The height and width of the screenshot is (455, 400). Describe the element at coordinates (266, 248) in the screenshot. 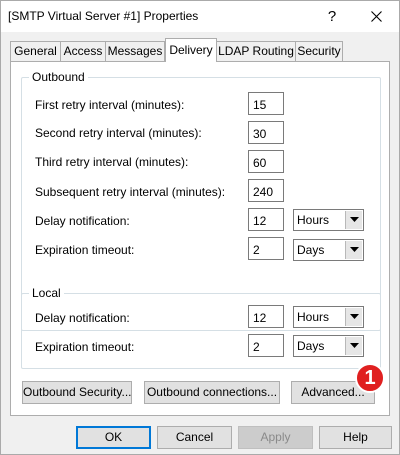

I see `outbound-expiration-timeout-input` at that location.